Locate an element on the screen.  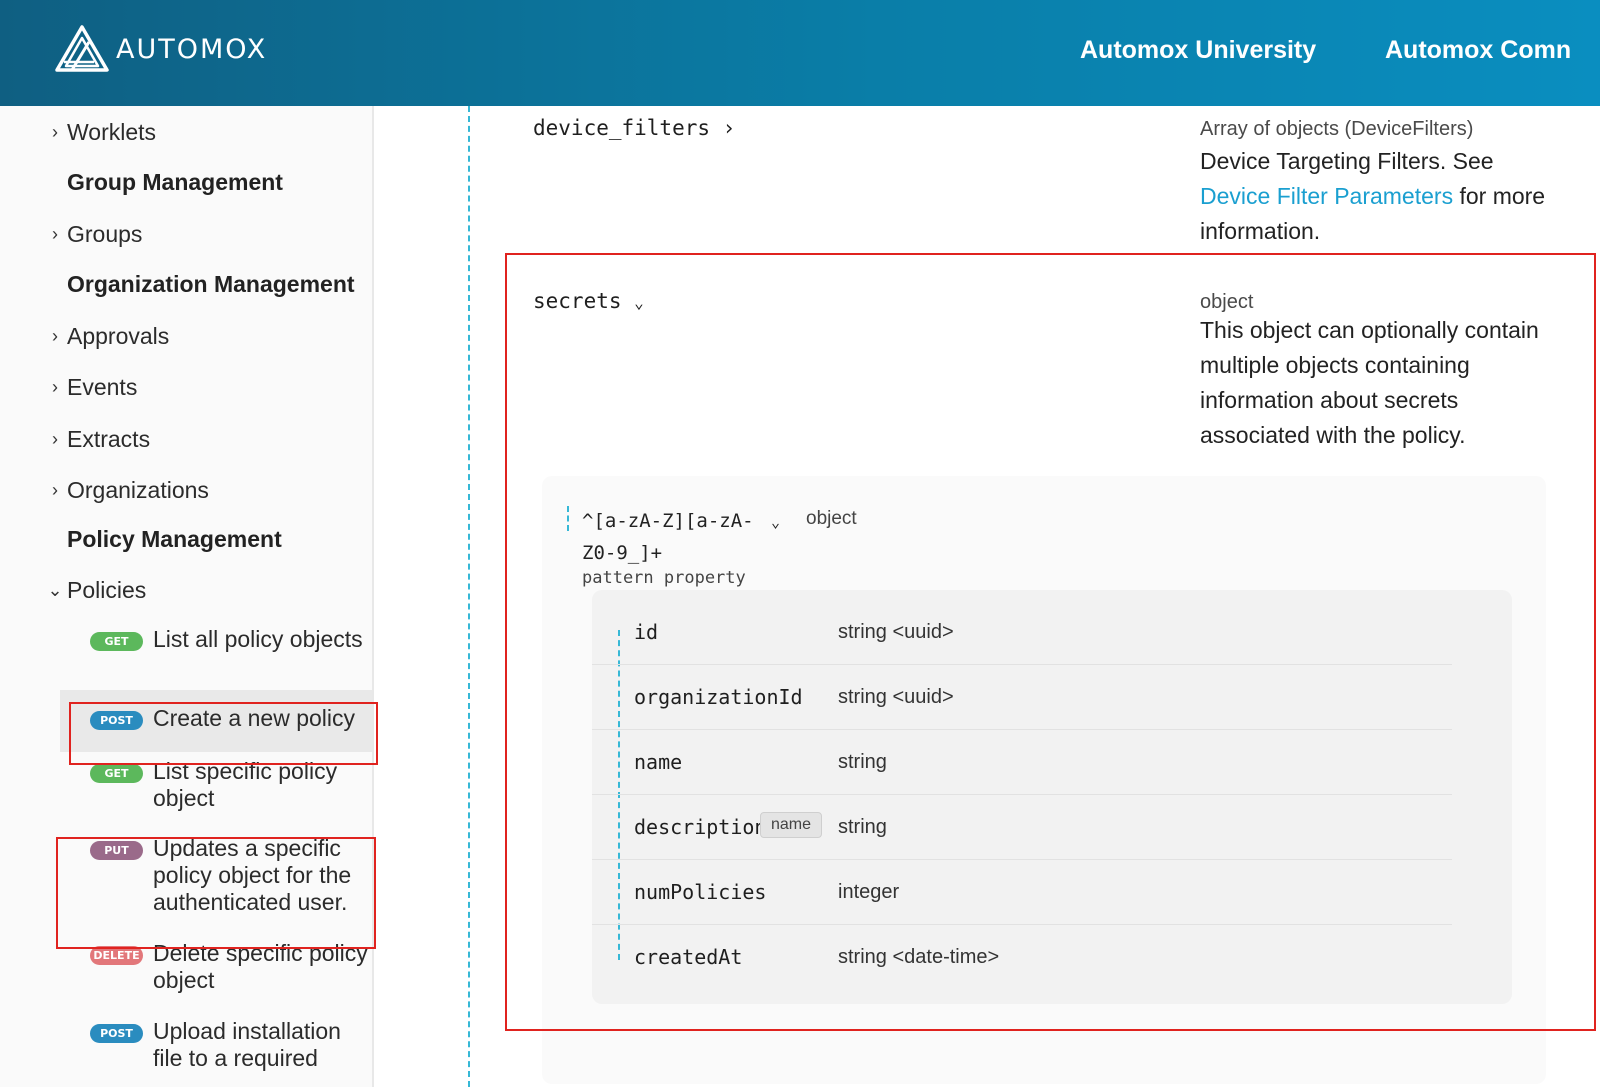
property-type: Array of objects (DeviceFilters) is located at coordinates (1337, 129).